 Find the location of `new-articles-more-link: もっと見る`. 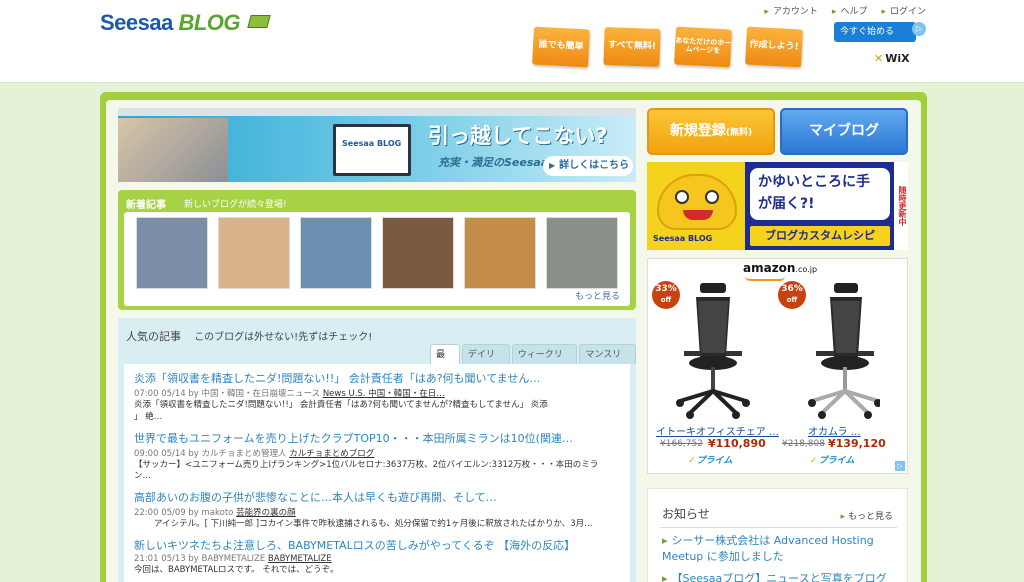

new-articles-more-link: もっと見る is located at coordinates (597, 295).